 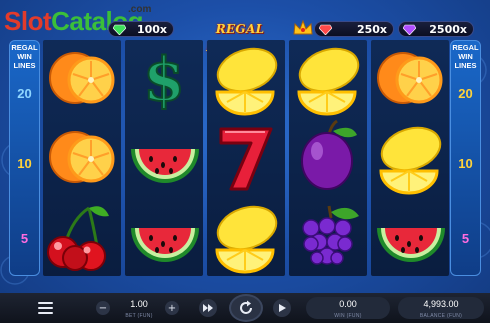 I want to click on cherries-symbol, so click(x=82, y=237).